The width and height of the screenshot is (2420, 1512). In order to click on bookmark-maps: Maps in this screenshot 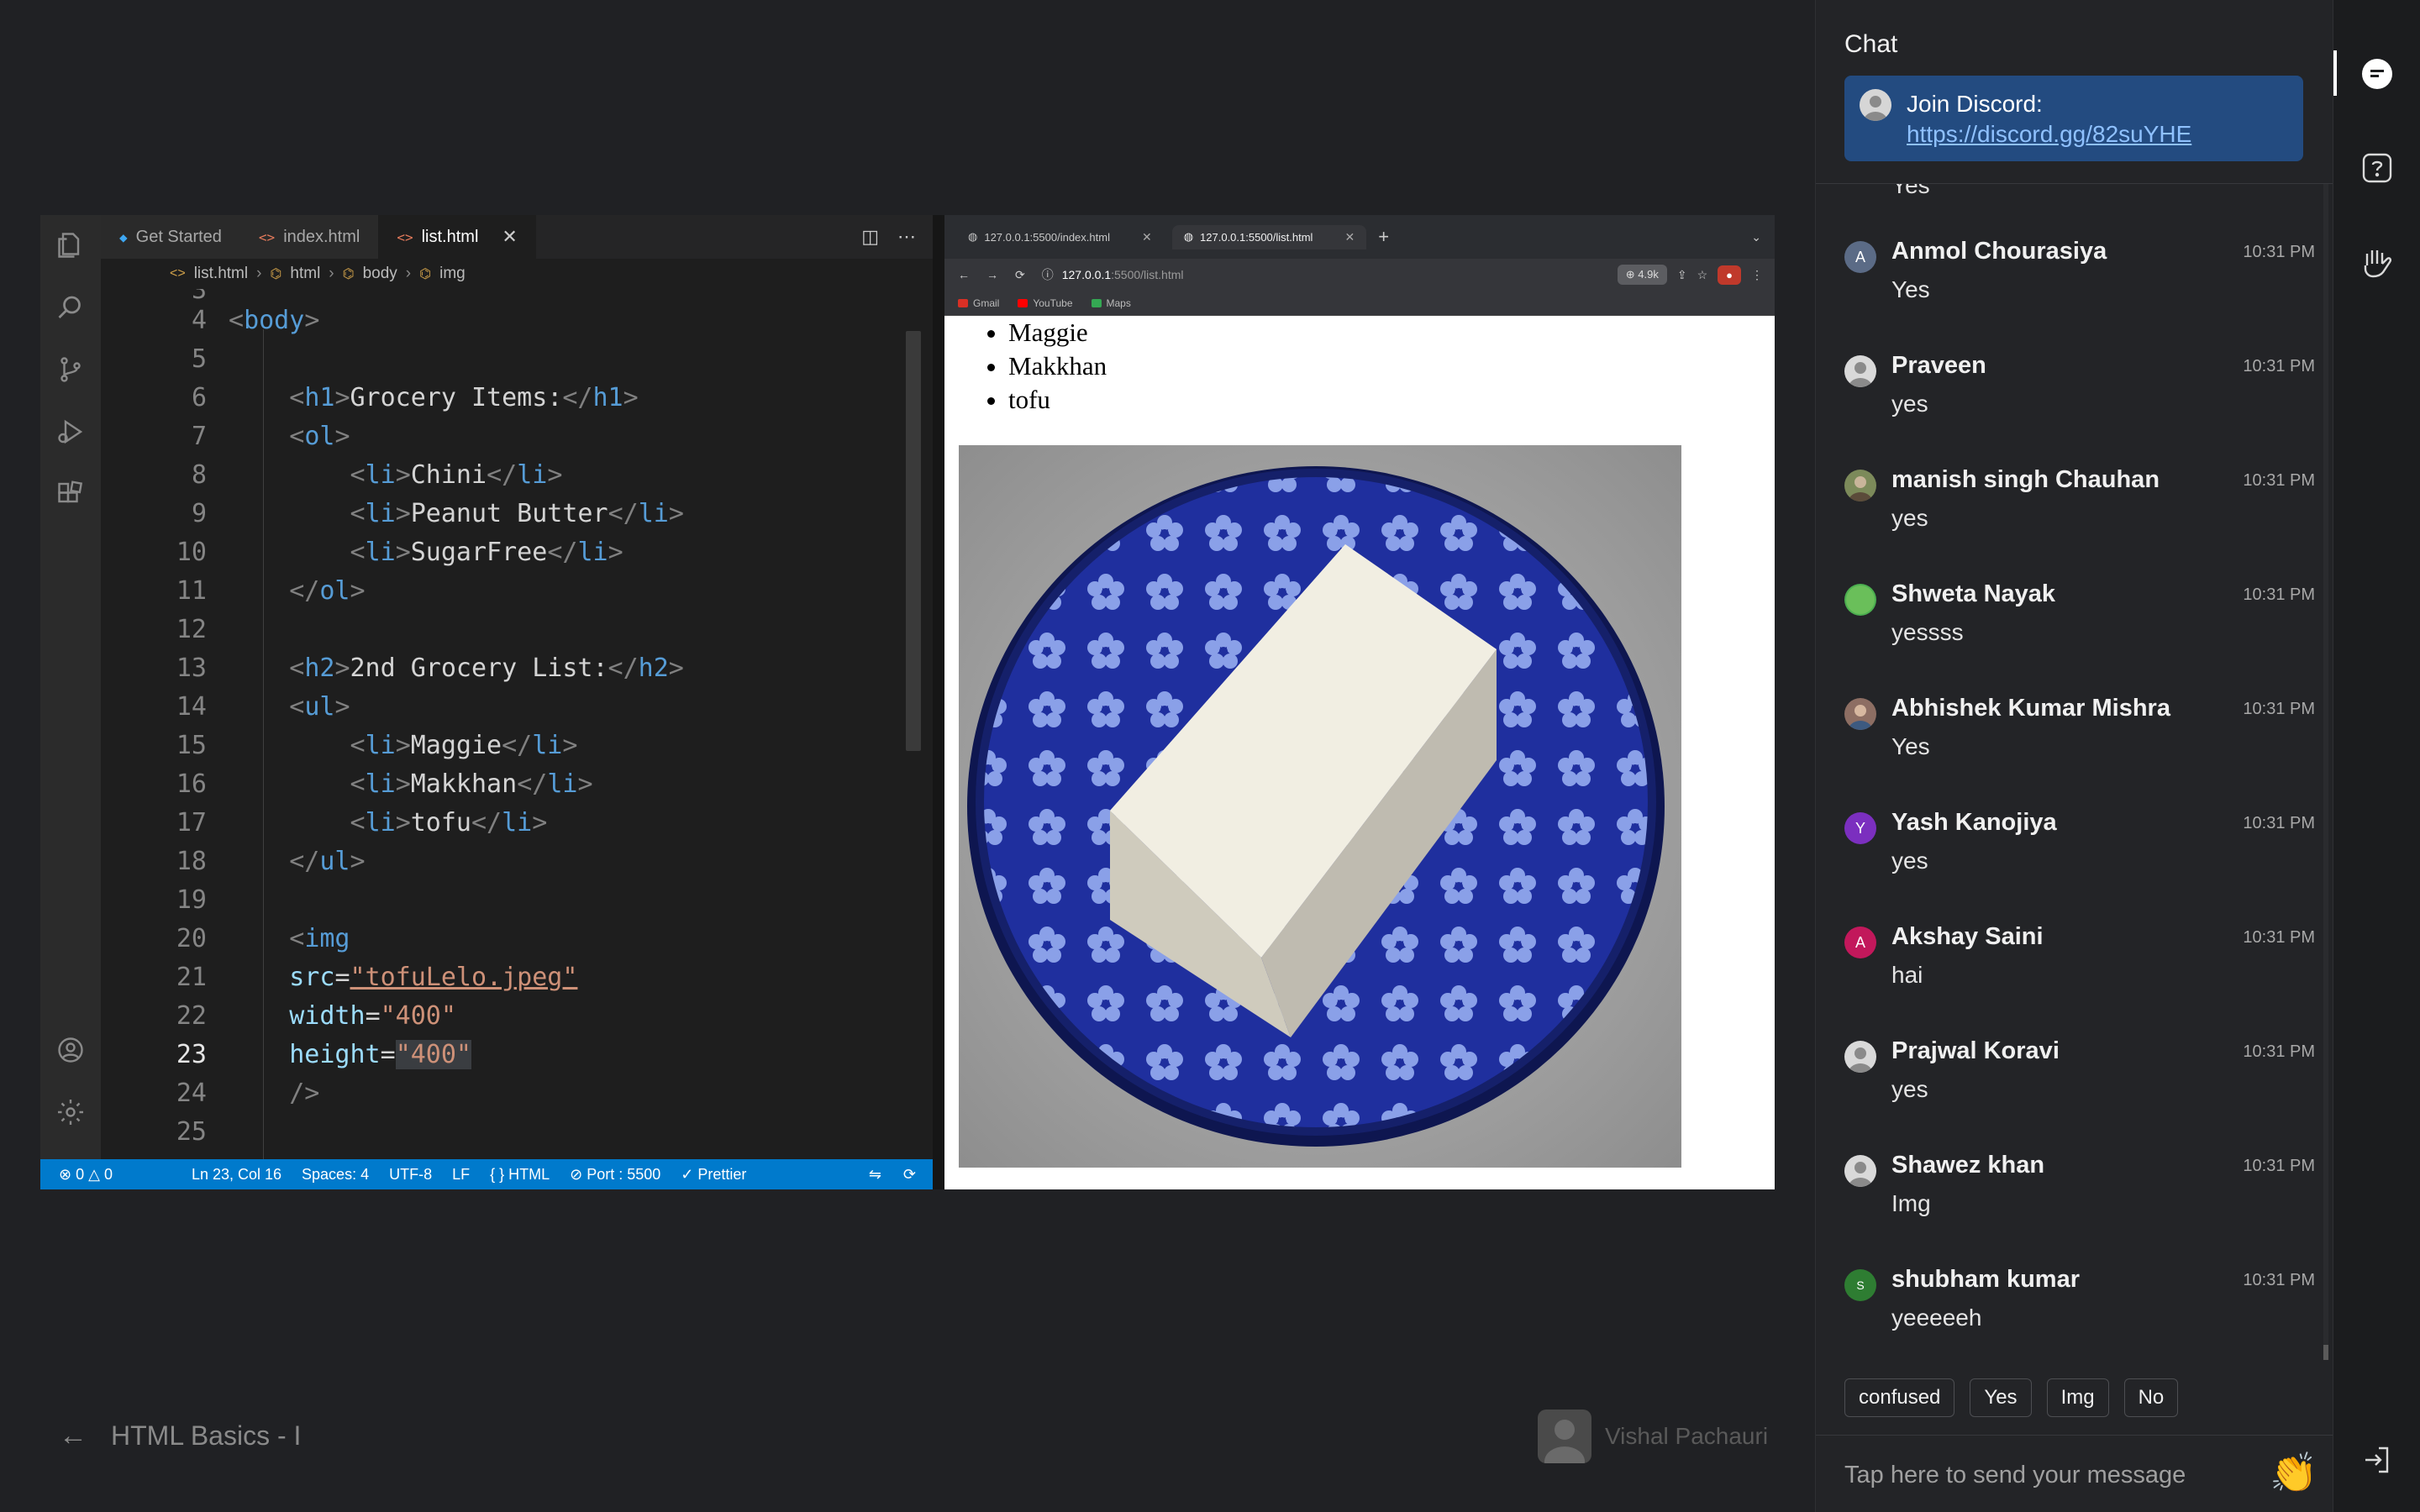, I will do `click(1111, 303)`.